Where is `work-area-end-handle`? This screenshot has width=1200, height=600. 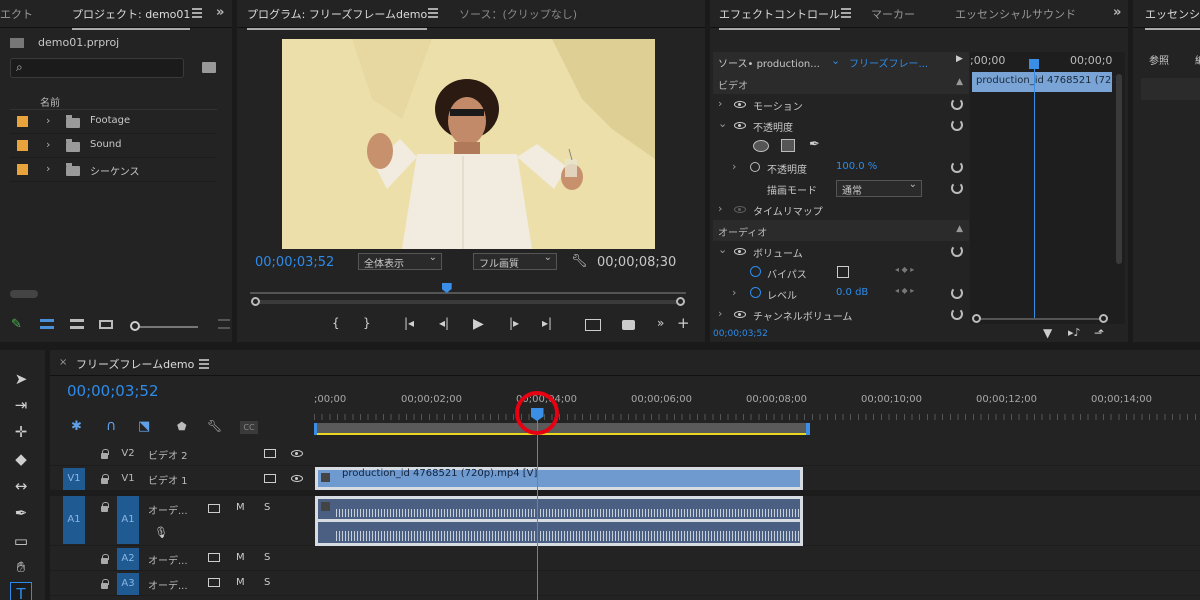
work-area-end-handle is located at coordinates (808, 429).